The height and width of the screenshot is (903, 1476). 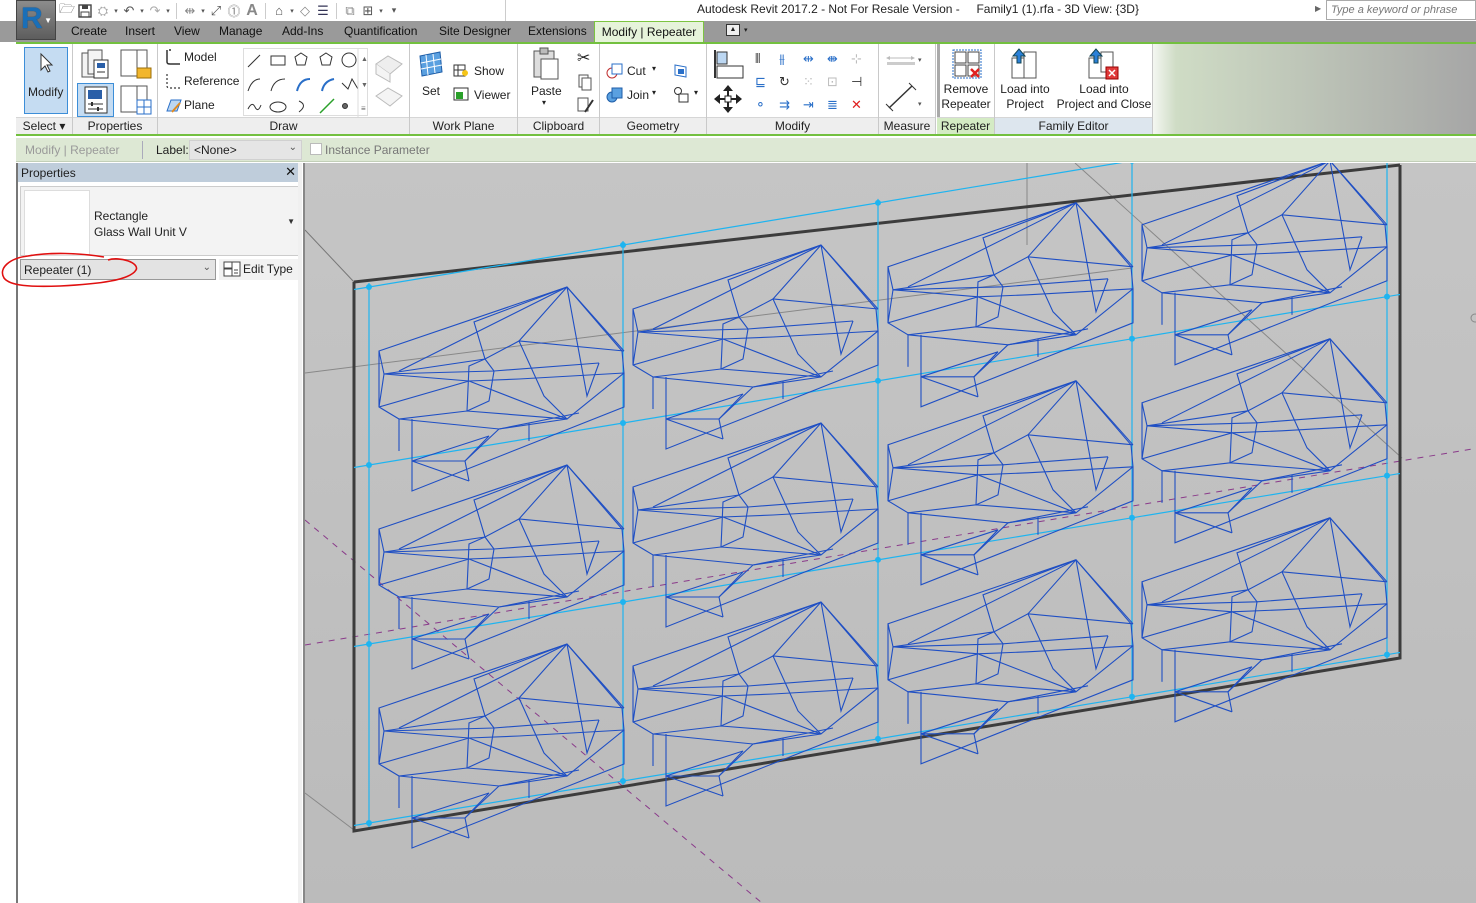 I want to click on box-edge, so click(x=330, y=256).